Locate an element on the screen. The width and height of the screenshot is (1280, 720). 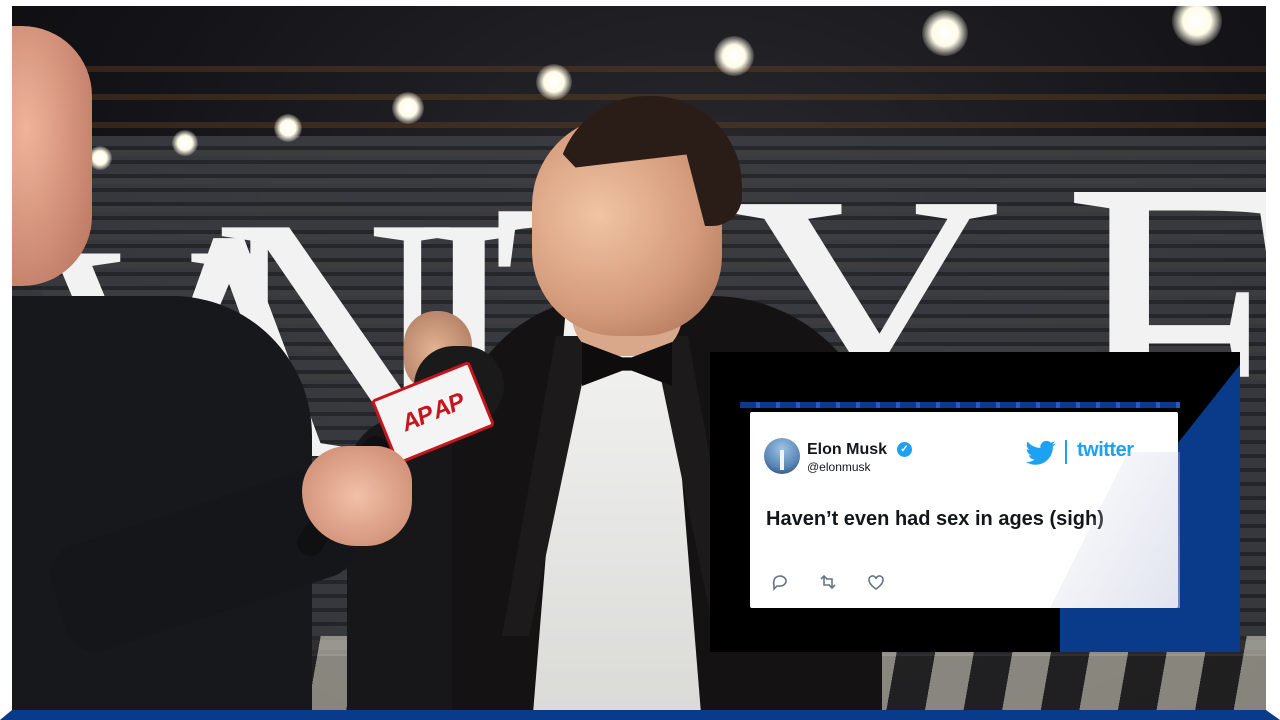
brand-divider is located at coordinates (1066, 452).